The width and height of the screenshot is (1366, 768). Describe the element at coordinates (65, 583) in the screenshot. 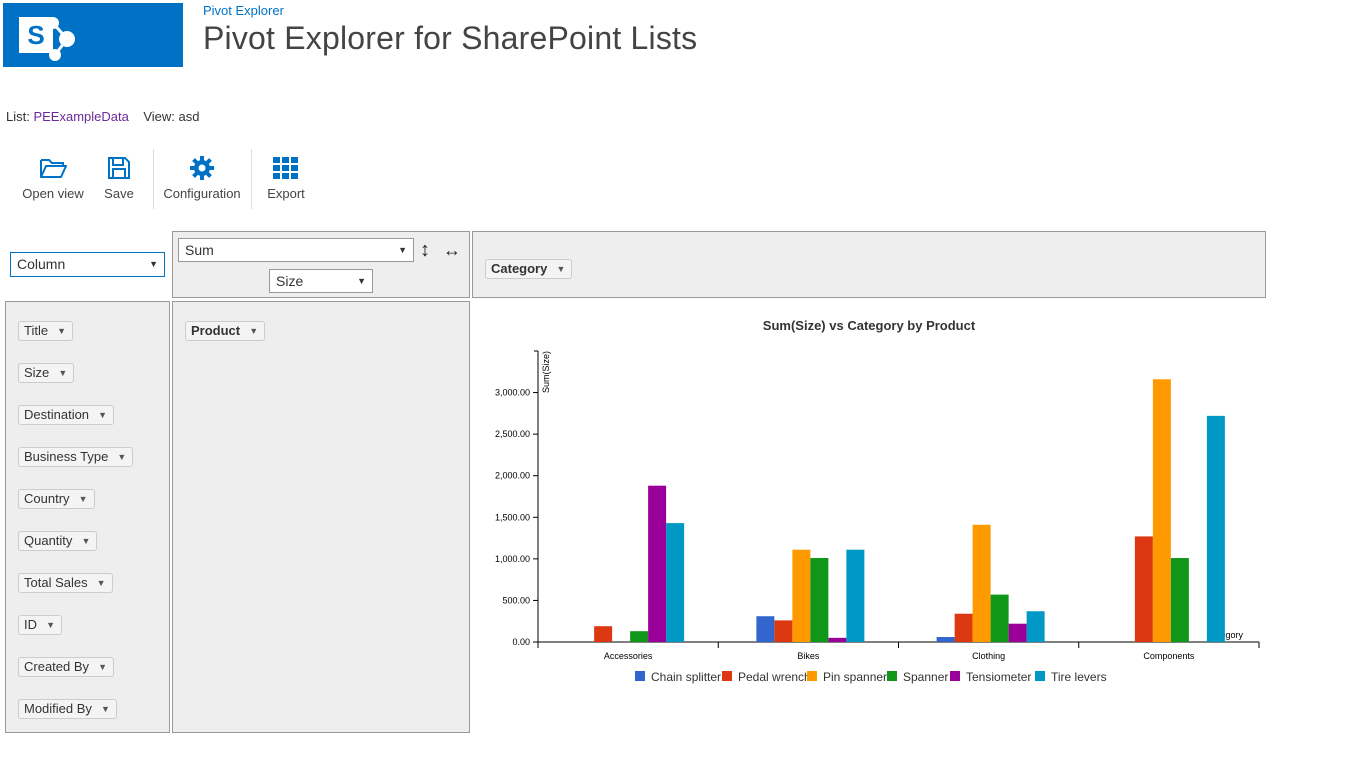

I see `field-pill-total-sales: Total Sales ▼` at that location.